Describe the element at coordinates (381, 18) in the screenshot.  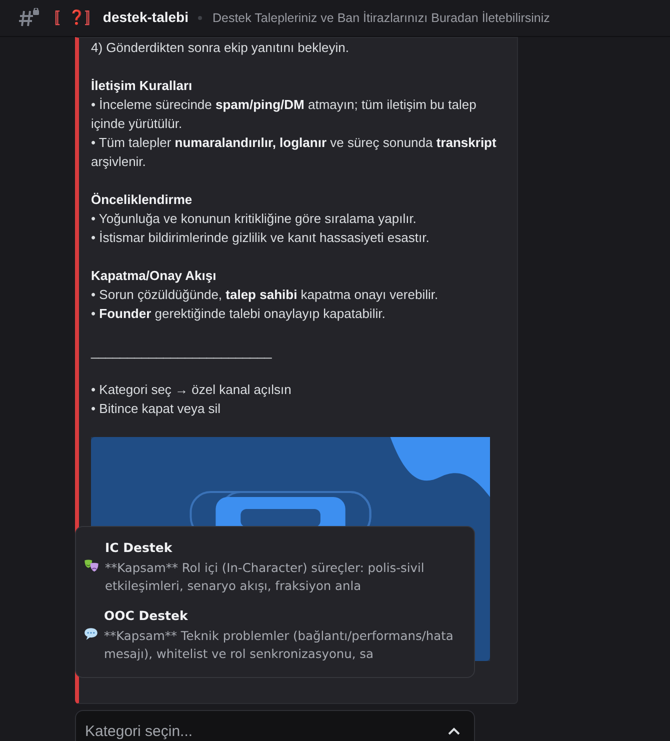
I see `channel-topic: Destek Talepleriniz ve Ban İtirazlarınızı Buradan İletebilirsiniz` at that location.